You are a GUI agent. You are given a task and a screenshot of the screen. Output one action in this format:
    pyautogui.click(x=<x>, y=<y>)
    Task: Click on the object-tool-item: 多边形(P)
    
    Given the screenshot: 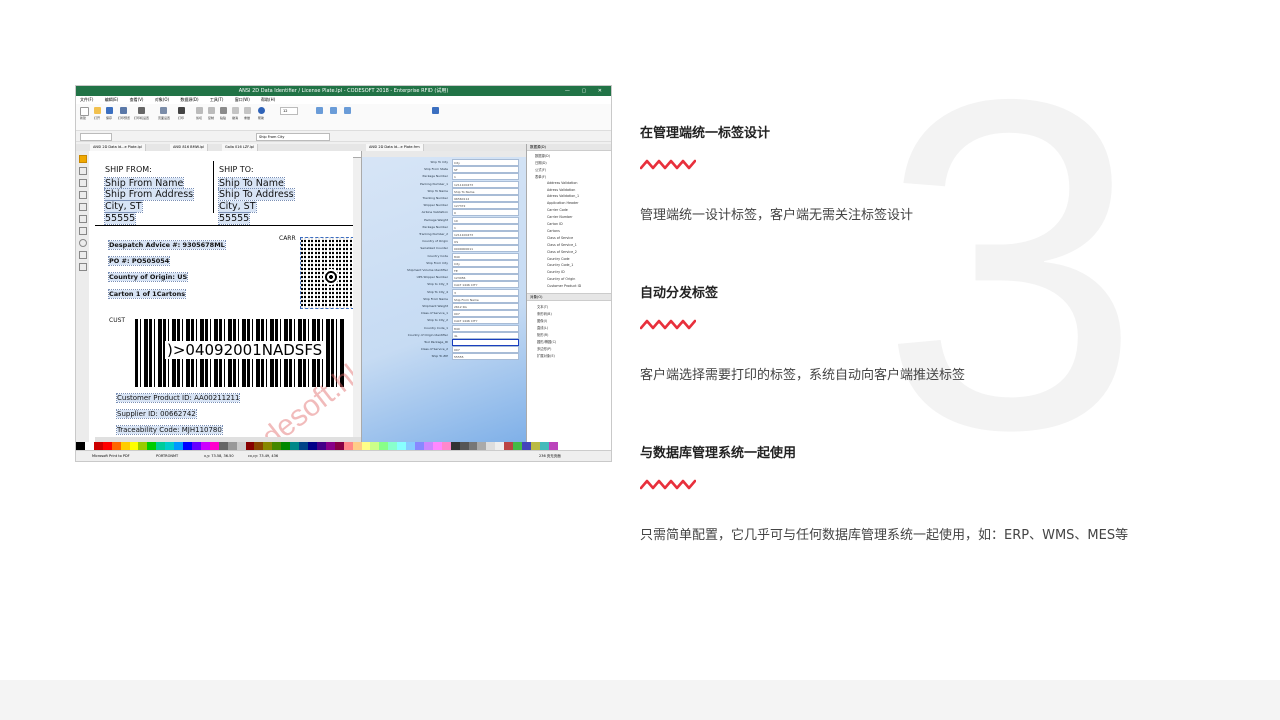 What is the action you would take?
    pyautogui.click(x=544, y=348)
    